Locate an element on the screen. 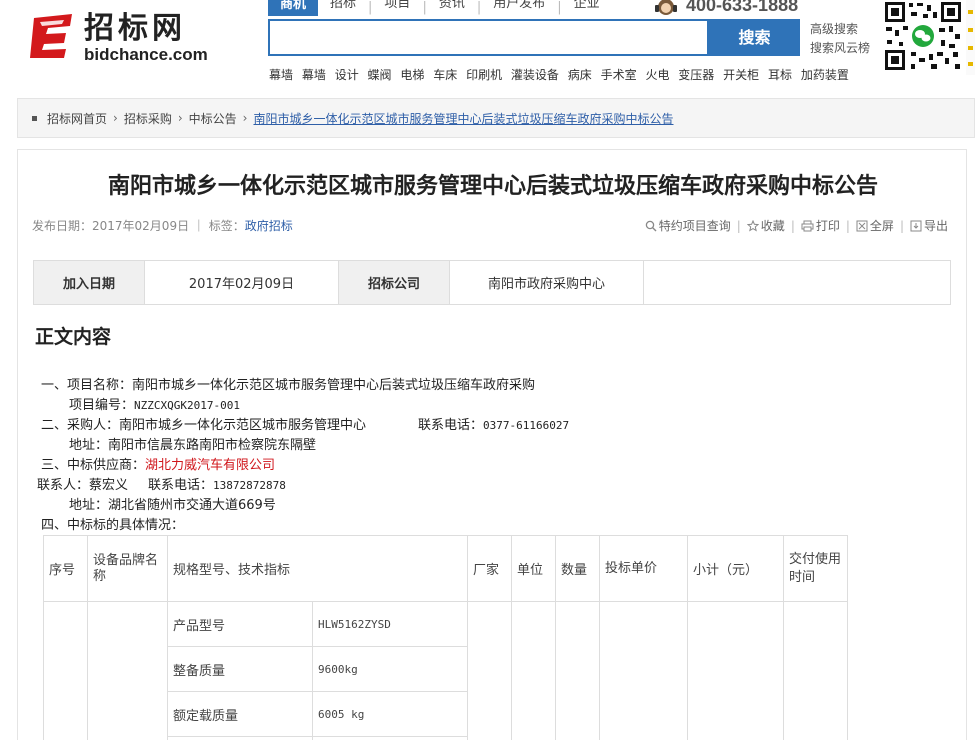 This screenshot has height=740, width=975. cell-price is located at coordinates (643, 670).